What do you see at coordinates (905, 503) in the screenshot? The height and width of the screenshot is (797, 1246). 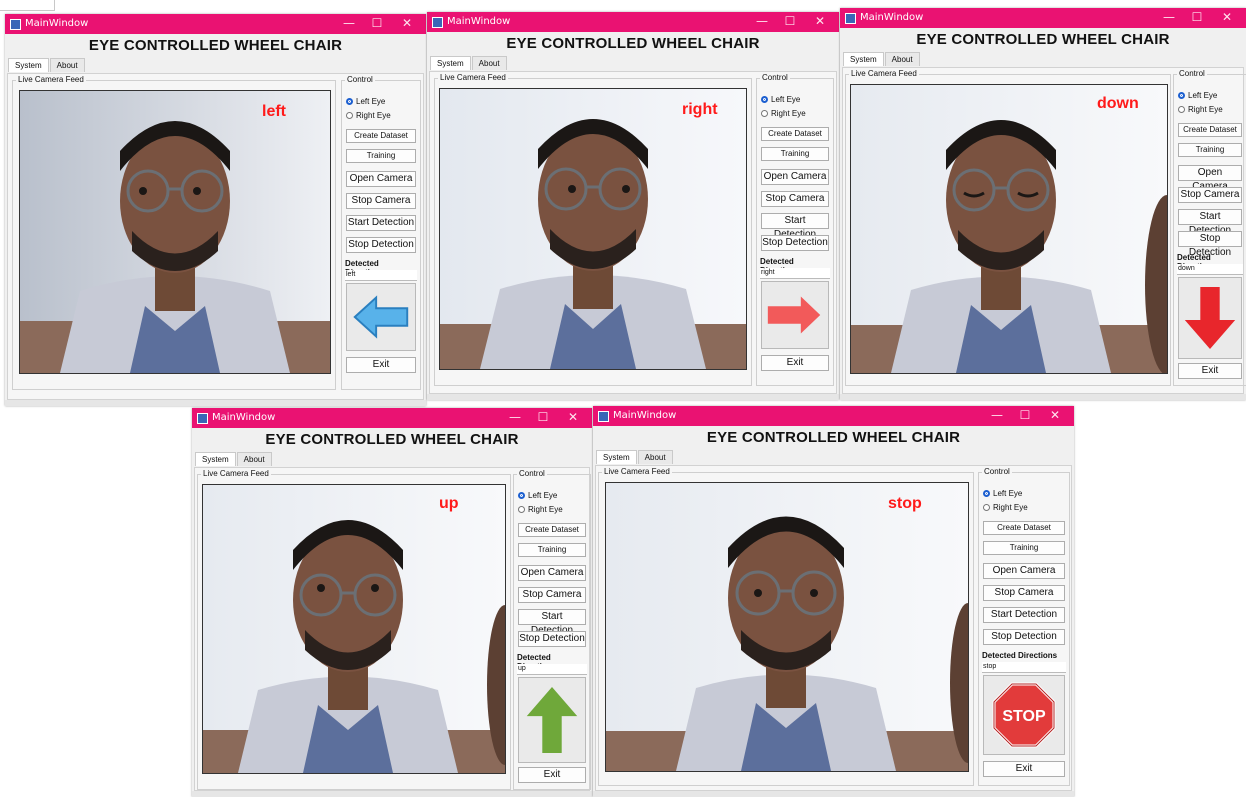 I see `direction-overlay-text: stop` at bounding box center [905, 503].